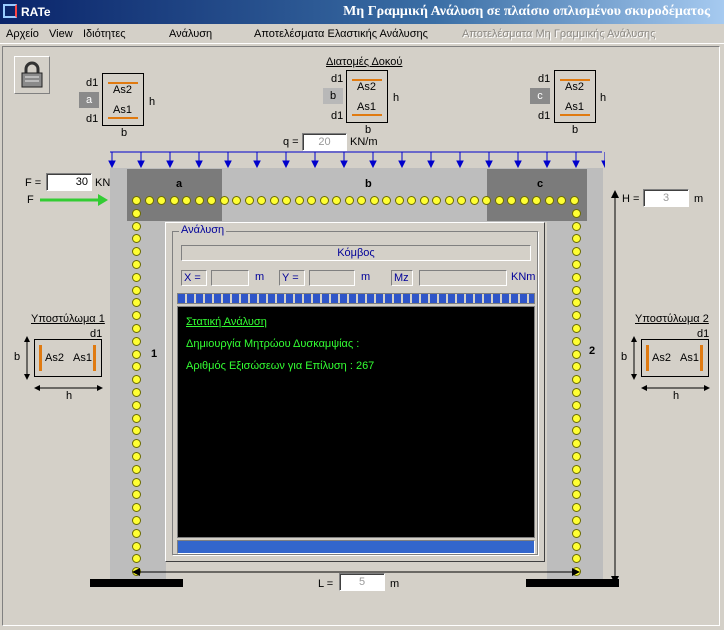  Describe the element at coordinates (280, 366) in the screenshot. I see `console-line-2: Αριθμός Εξισώσεων για Επίλυση : 267` at that location.